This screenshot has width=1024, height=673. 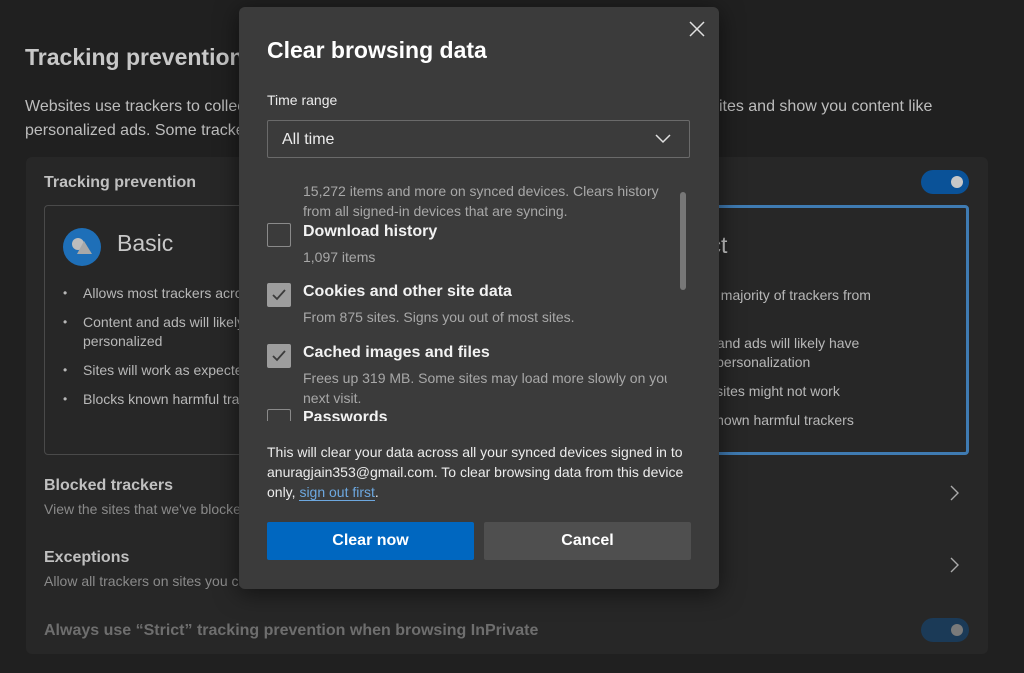 I want to click on item-subtitle: 1,097 items, so click(x=339, y=257).